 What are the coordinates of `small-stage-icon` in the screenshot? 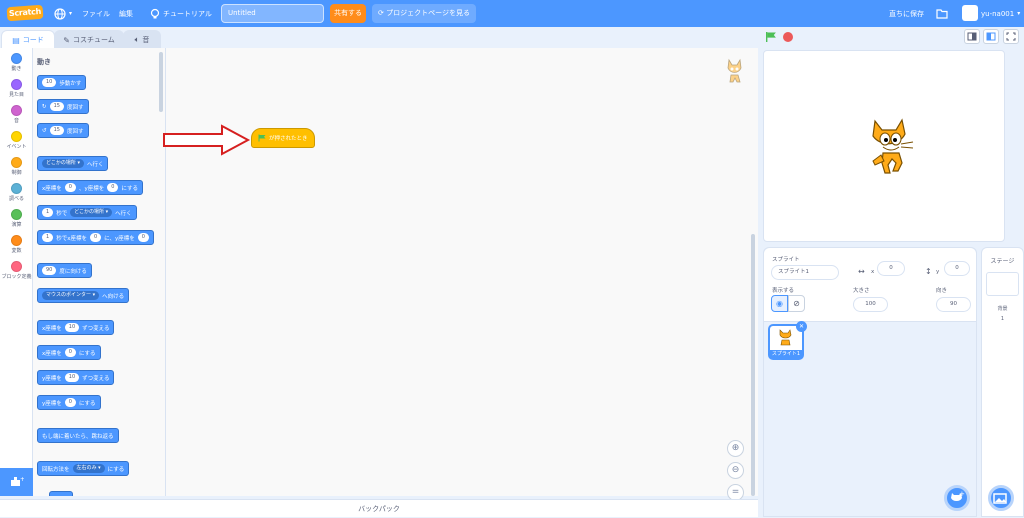 It's located at (972, 36).